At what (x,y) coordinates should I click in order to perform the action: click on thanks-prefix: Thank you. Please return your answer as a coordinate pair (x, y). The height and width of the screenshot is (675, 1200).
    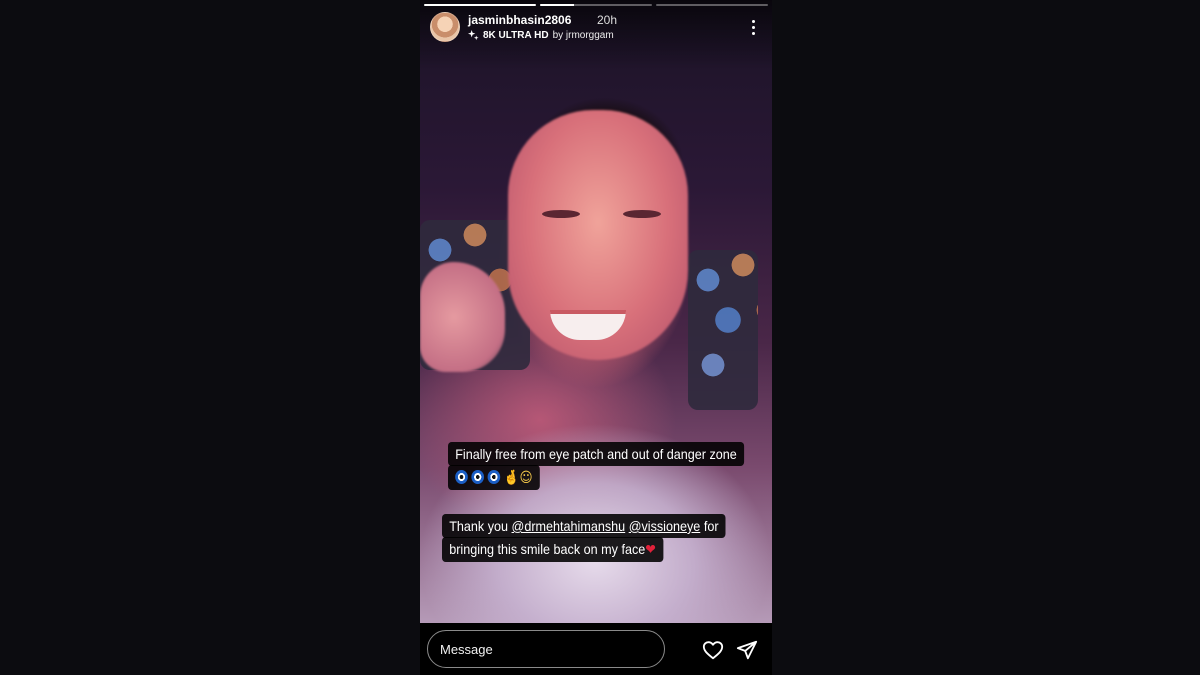
    Looking at the image, I should click on (479, 526).